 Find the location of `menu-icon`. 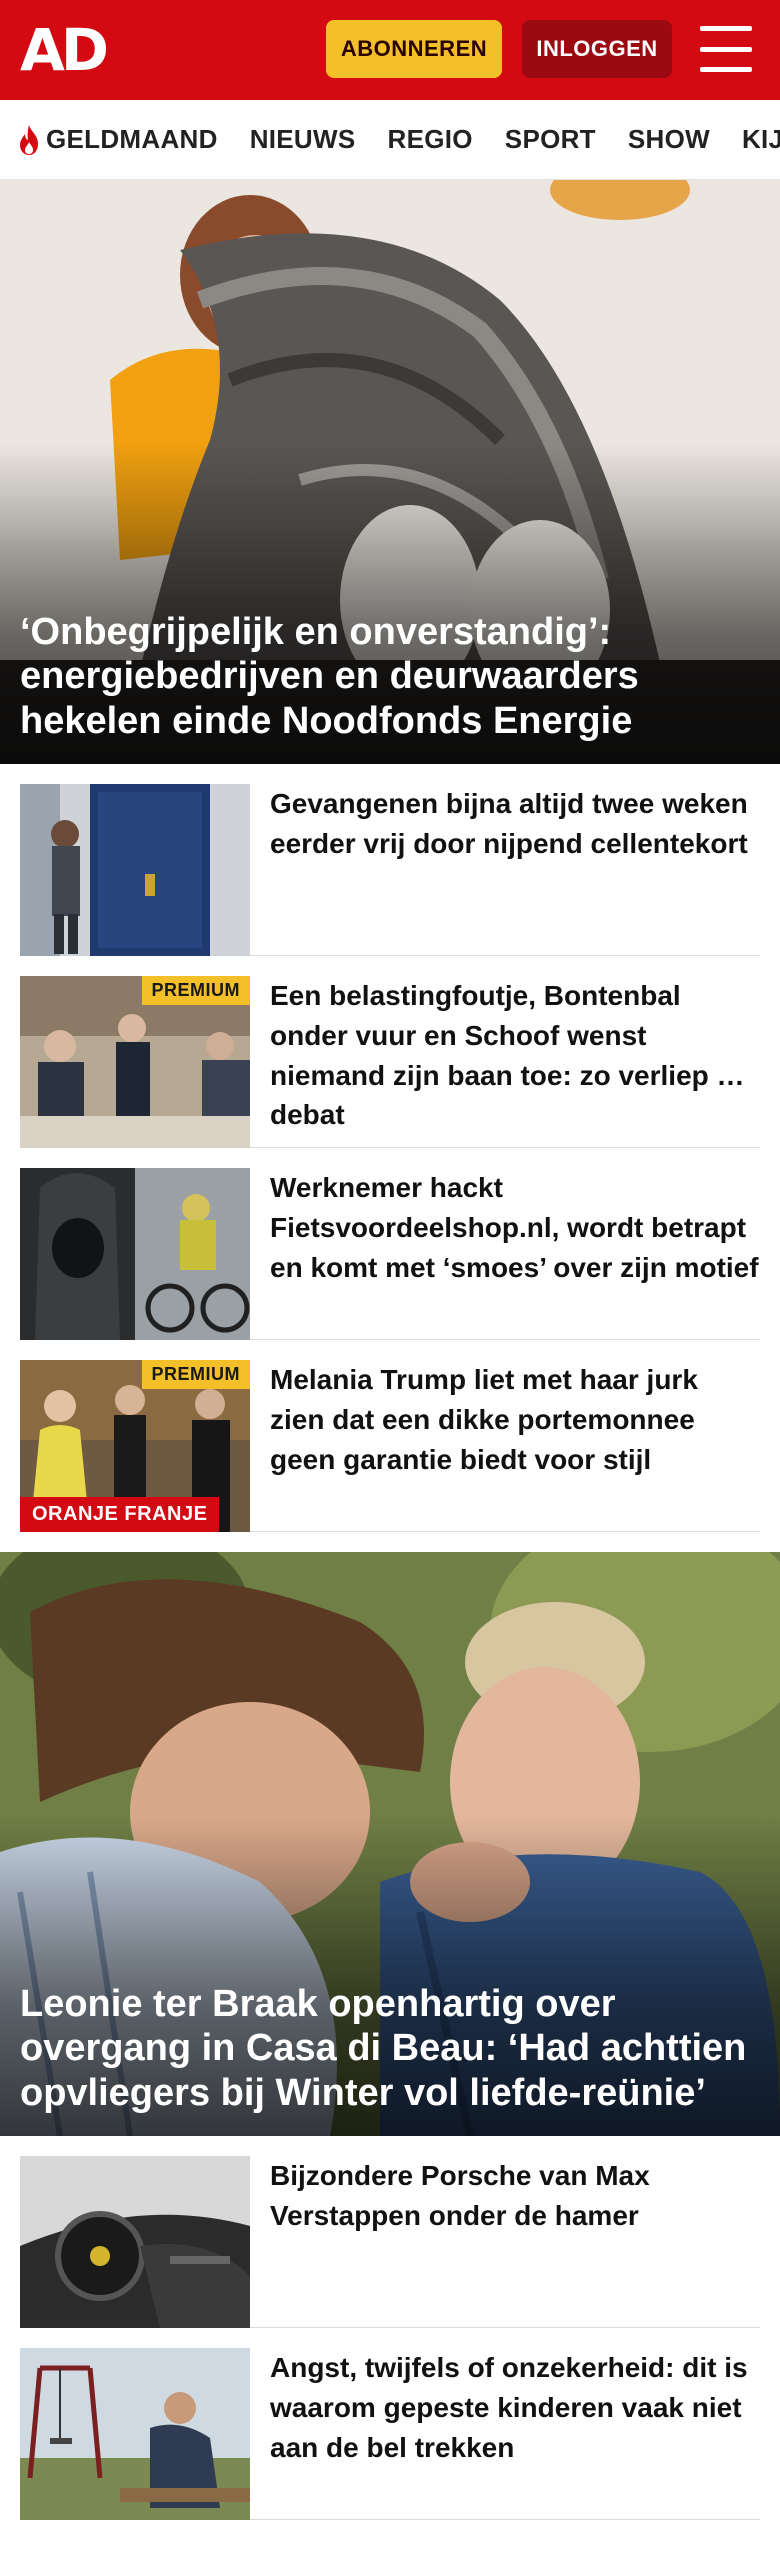

menu-icon is located at coordinates (726, 49).